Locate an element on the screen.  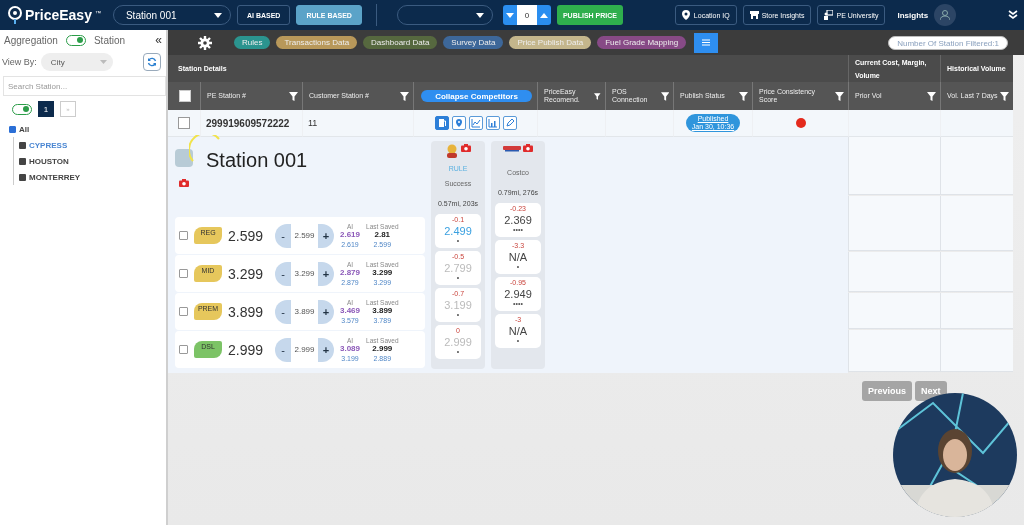
bar-chart-icon is located at coordinates (492, 123).